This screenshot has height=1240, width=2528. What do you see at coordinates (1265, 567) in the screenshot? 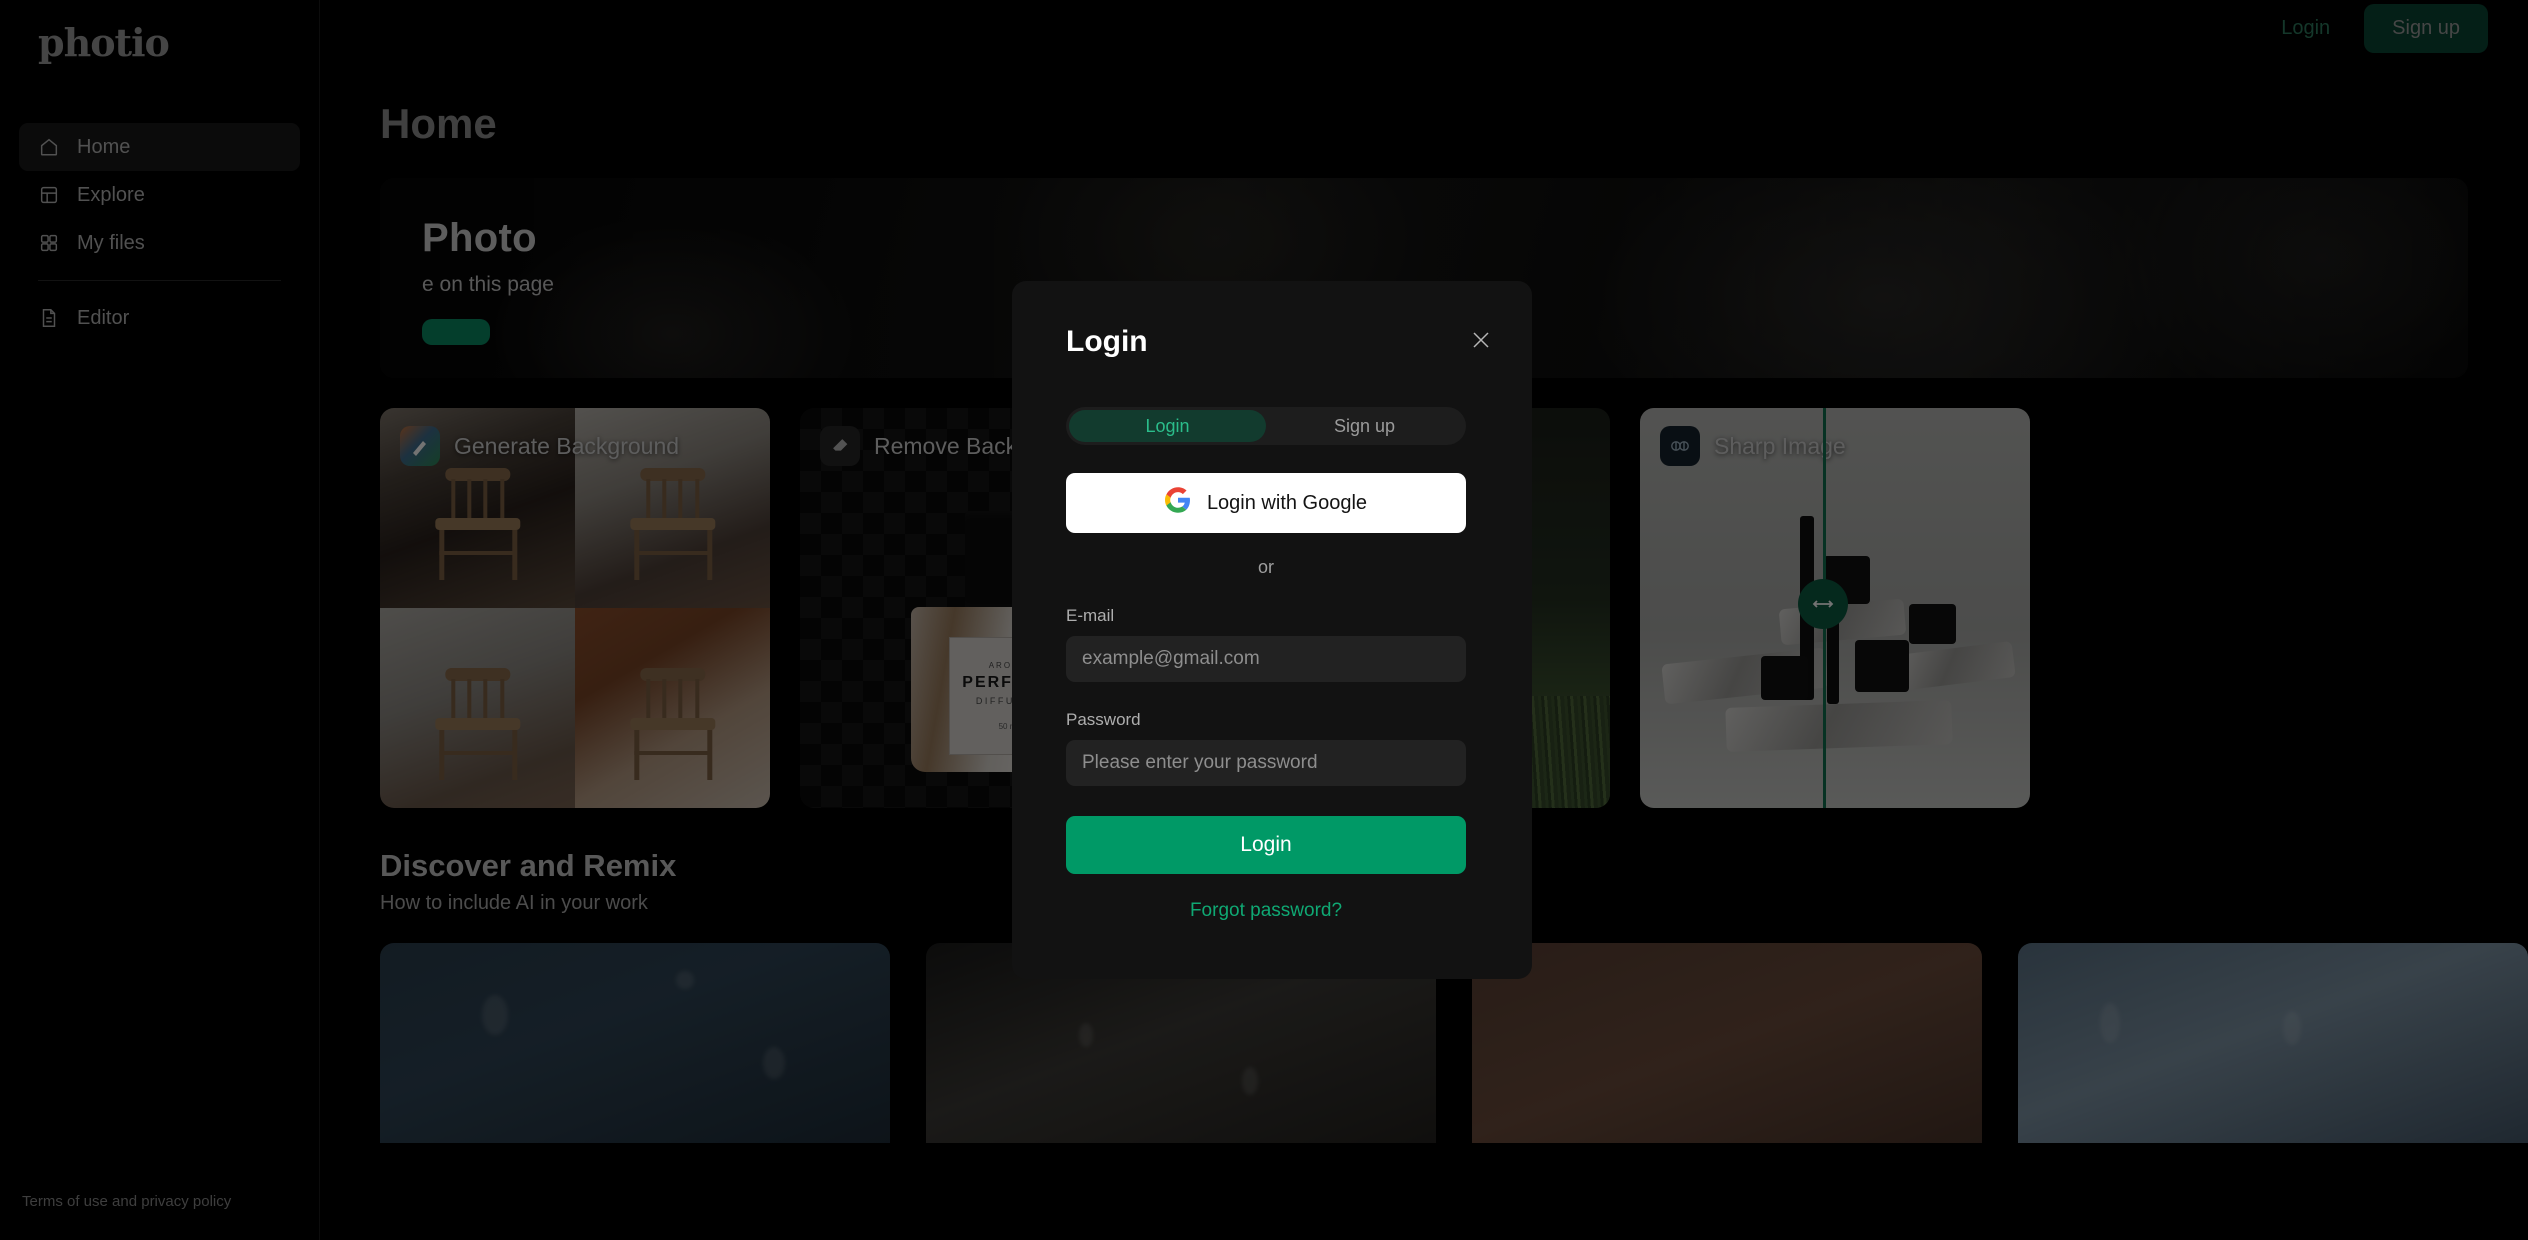
I see `divider-or-text: or` at bounding box center [1265, 567].